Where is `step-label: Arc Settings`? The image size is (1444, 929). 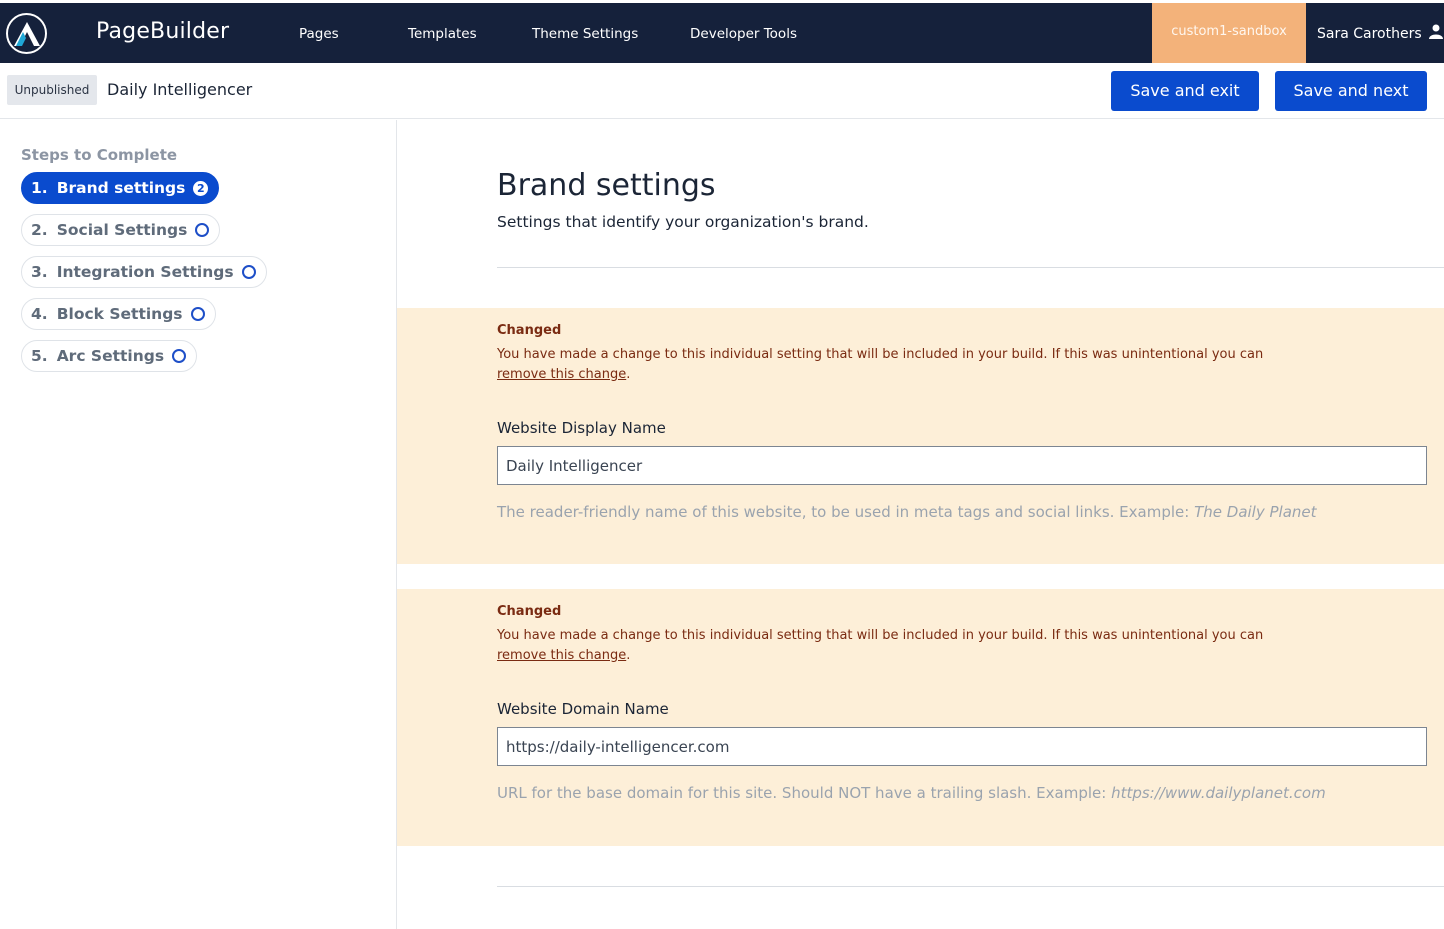
step-label: Arc Settings is located at coordinates (110, 356).